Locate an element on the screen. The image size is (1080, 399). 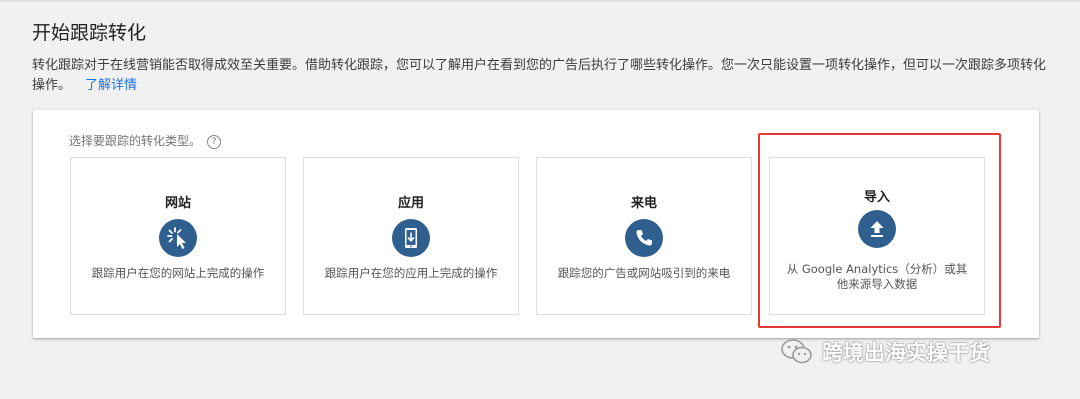
card-app-label: 应用 is located at coordinates (410, 203).